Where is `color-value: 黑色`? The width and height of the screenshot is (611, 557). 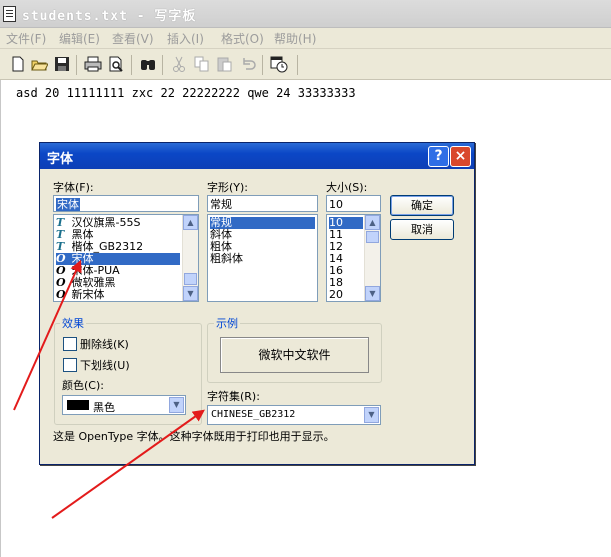
color-value: 黑色 is located at coordinates (104, 407).